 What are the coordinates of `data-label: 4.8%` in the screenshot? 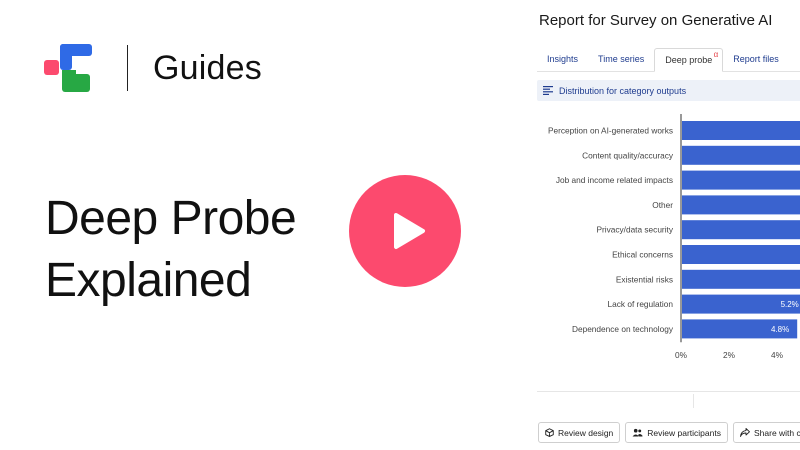 It's located at (780, 329).